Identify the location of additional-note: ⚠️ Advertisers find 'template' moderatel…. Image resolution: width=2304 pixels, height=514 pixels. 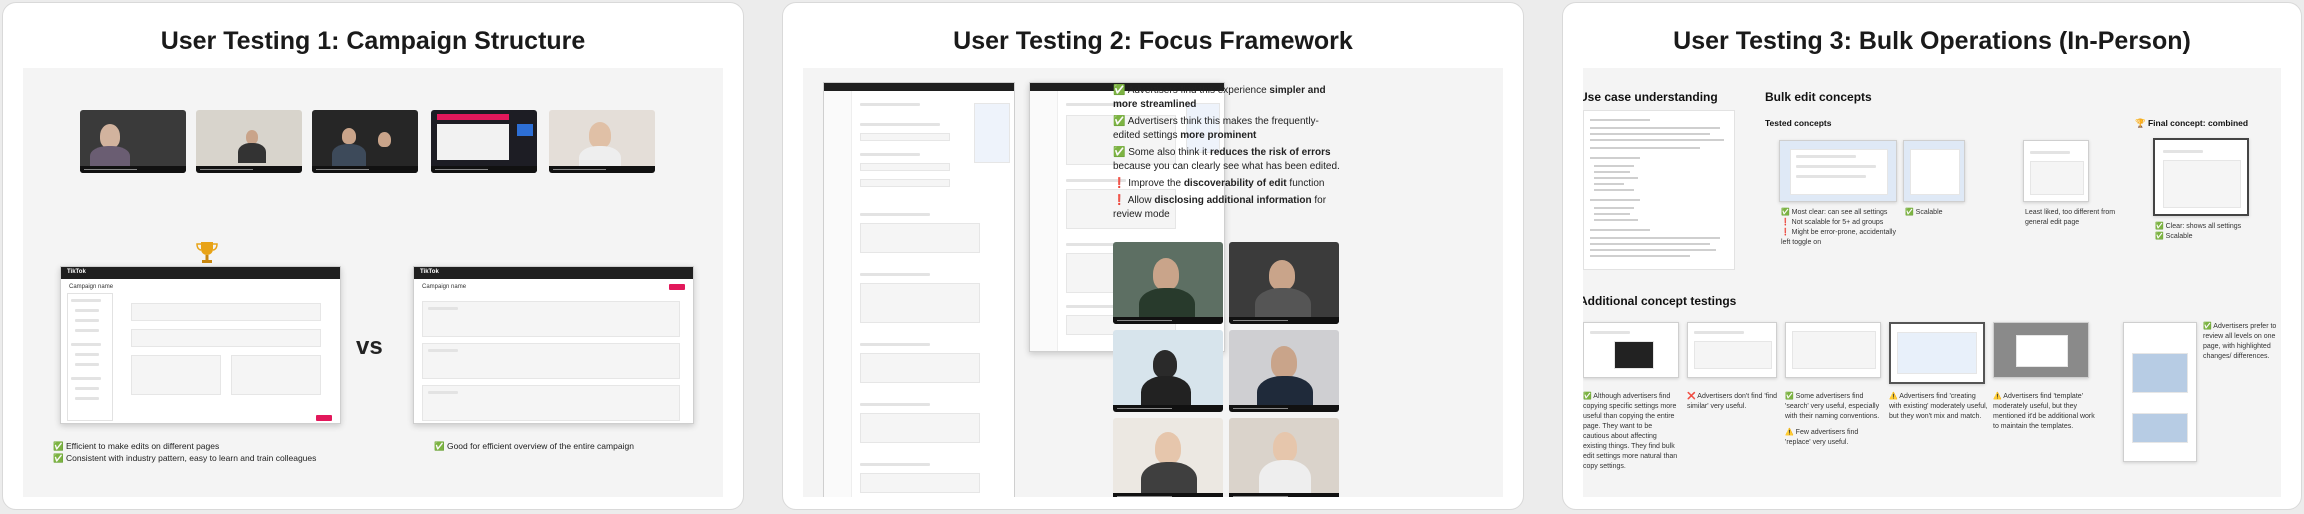
(2044, 411).